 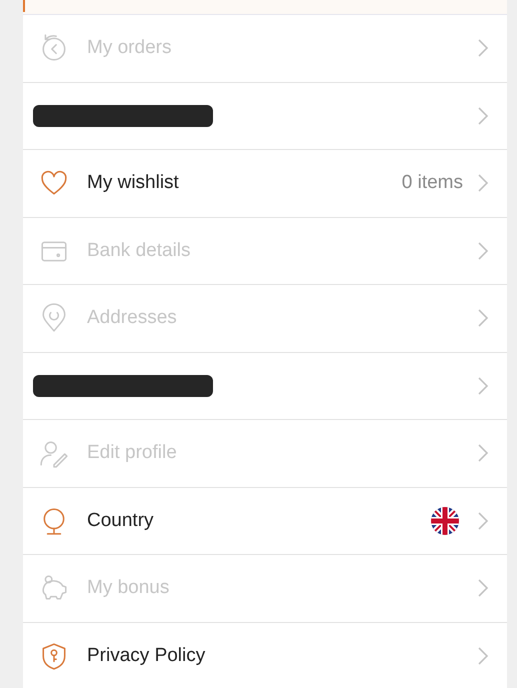 What do you see at coordinates (132, 318) in the screenshot?
I see `menu-item-label: Addresses` at bounding box center [132, 318].